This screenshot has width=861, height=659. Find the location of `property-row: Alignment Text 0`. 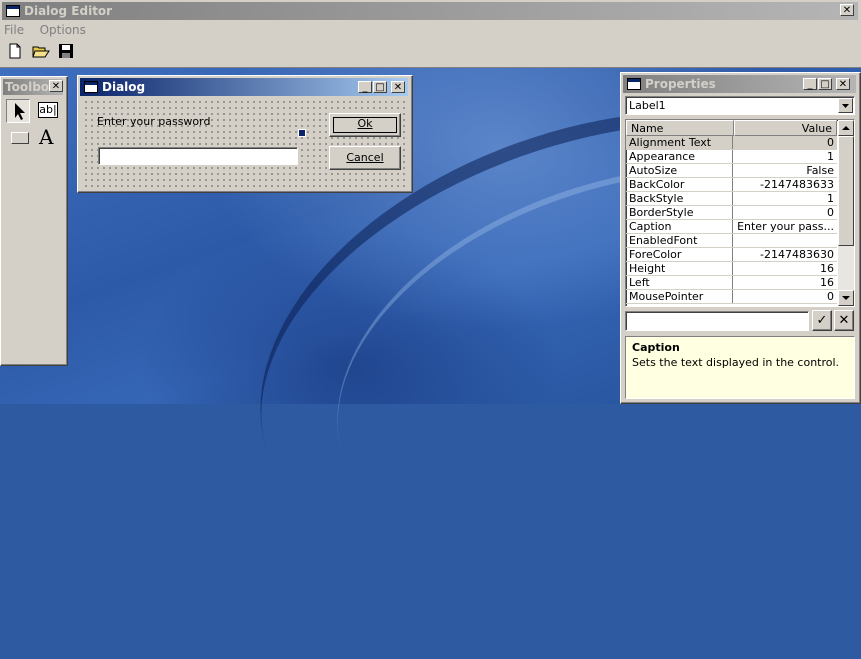

property-row: Alignment Text 0 is located at coordinates (731, 143).